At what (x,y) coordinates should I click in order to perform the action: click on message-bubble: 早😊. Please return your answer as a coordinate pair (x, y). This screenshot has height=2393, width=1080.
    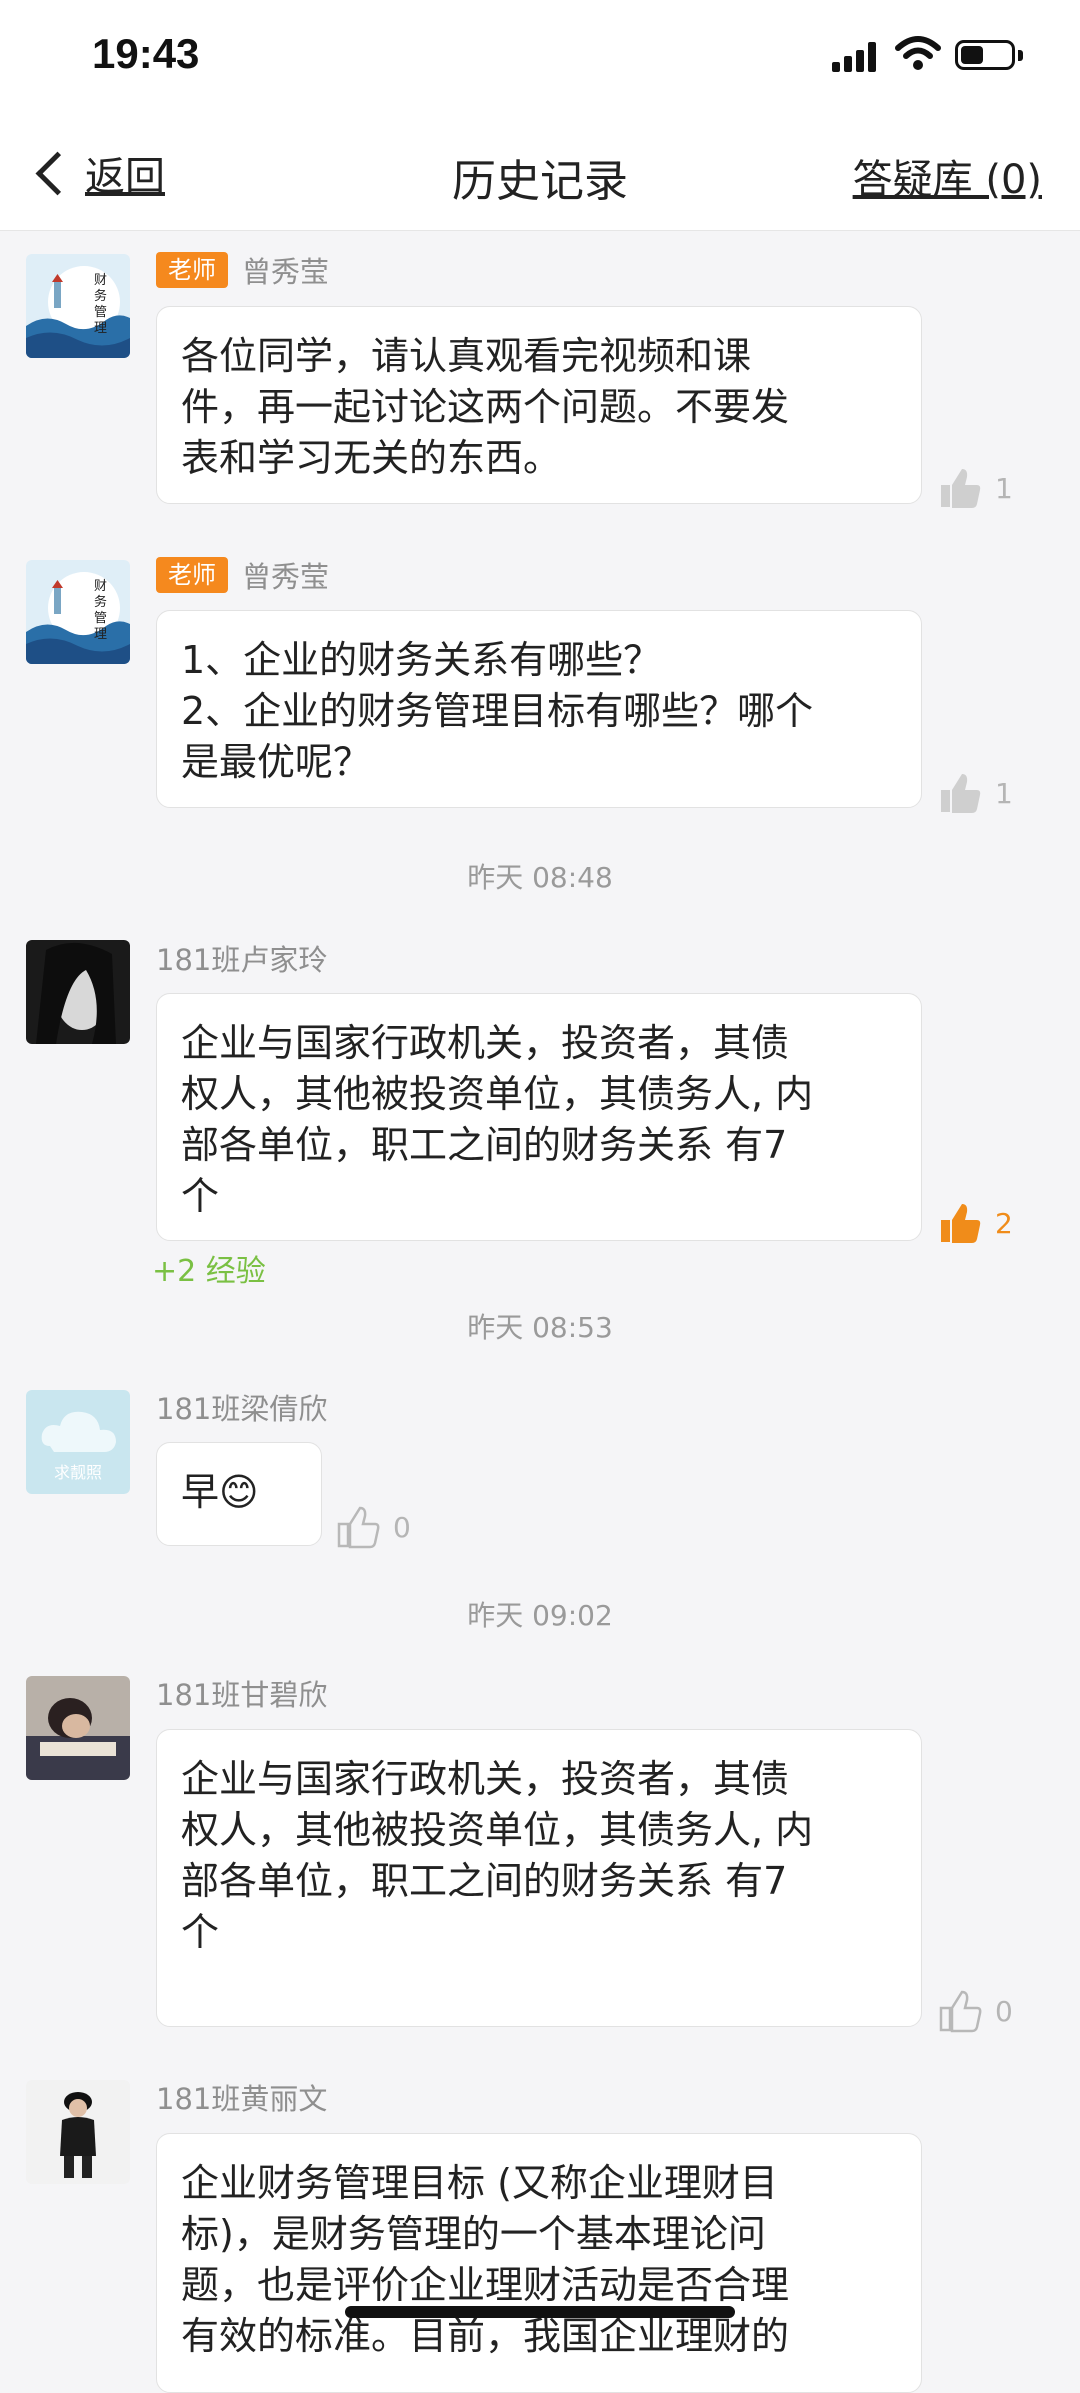
    Looking at the image, I should click on (239, 1494).